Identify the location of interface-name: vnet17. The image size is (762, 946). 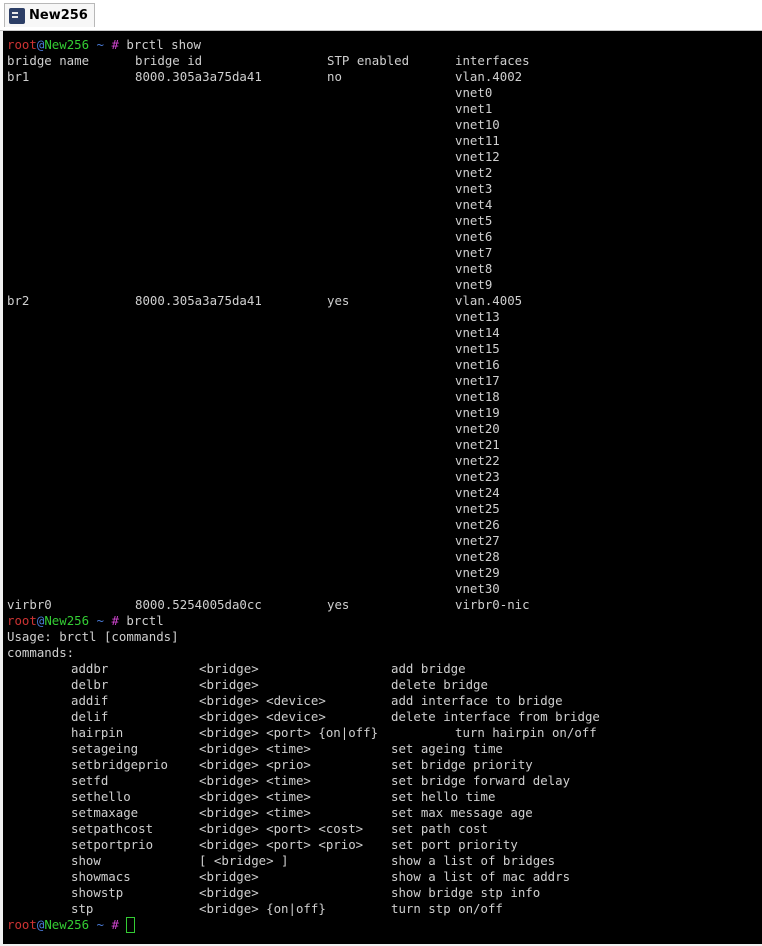
(477, 380).